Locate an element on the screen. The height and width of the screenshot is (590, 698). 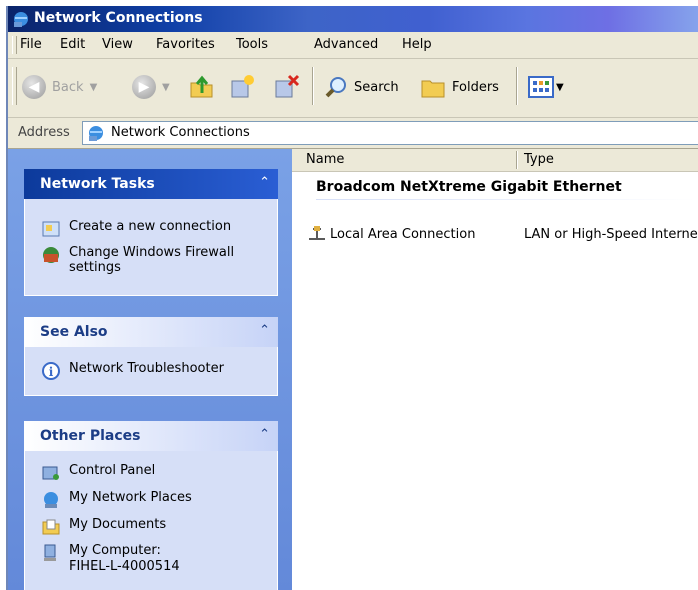
network-tasks-title: Network Tasks is located at coordinates (97, 184).